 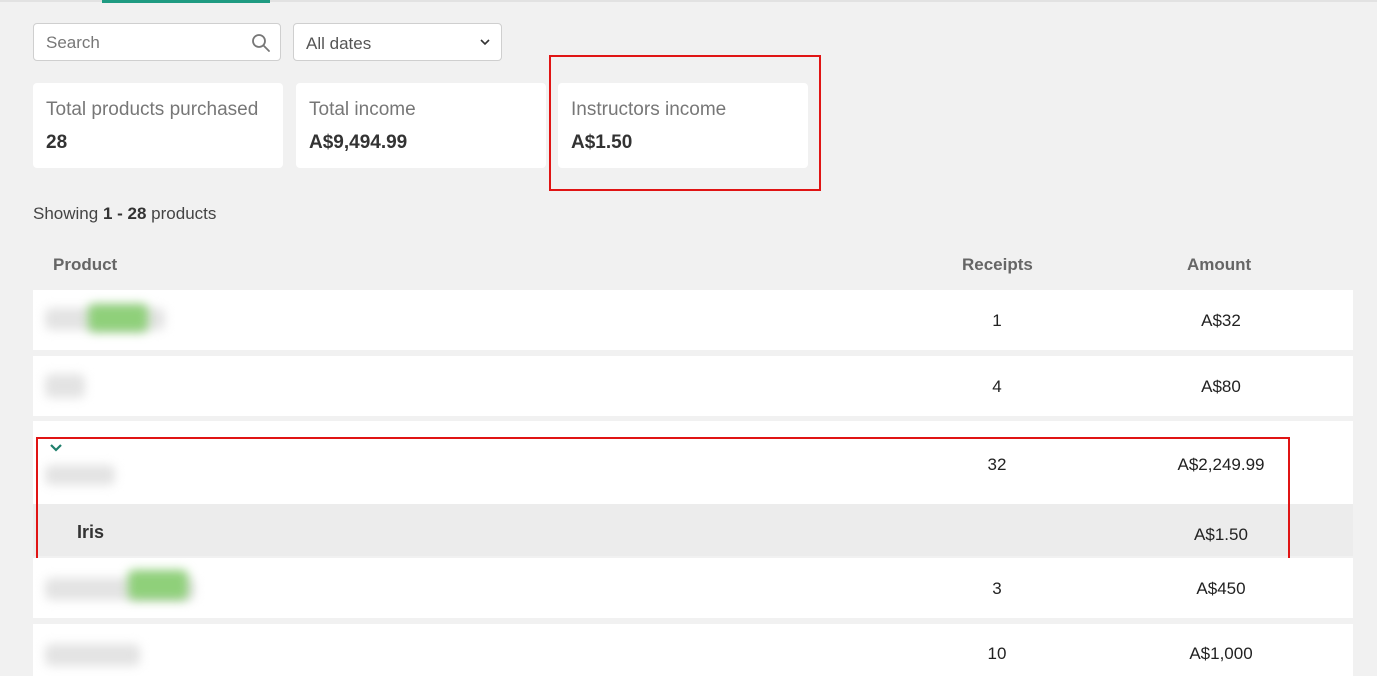 What do you see at coordinates (693, 650) in the screenshot?
I see `table-row: 10 A$1,000` at bounding box center [693, 650].